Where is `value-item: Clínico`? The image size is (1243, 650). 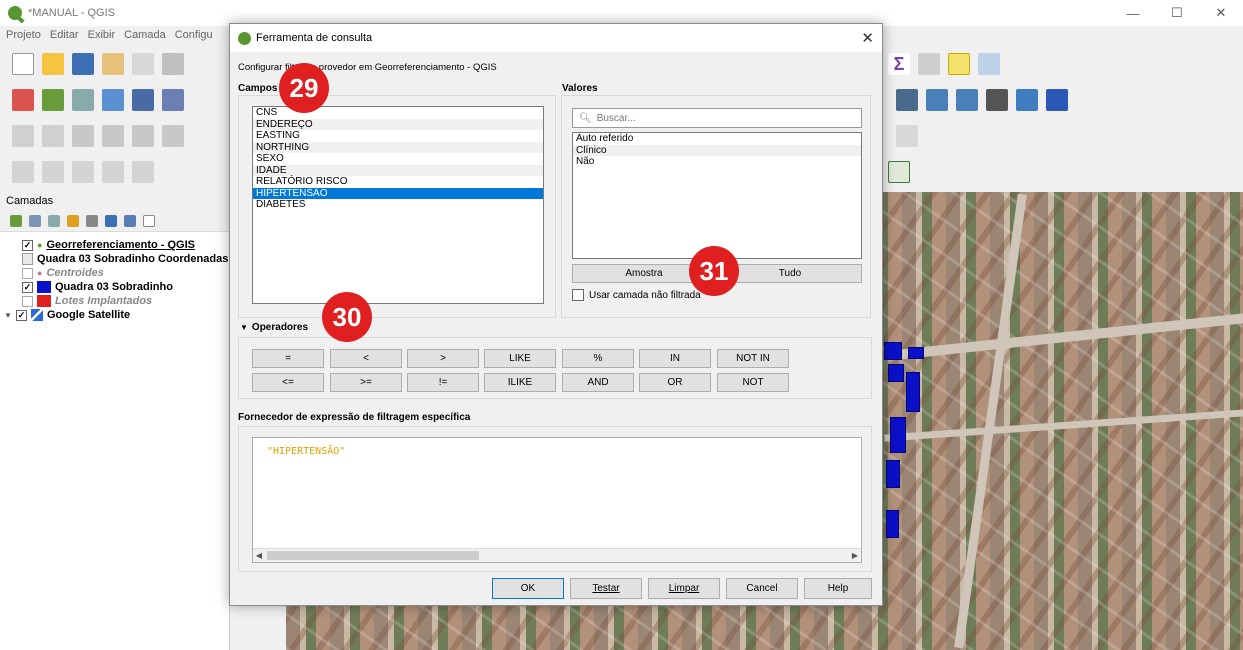 value-item: Clínico is located at coordinates (717, 150).